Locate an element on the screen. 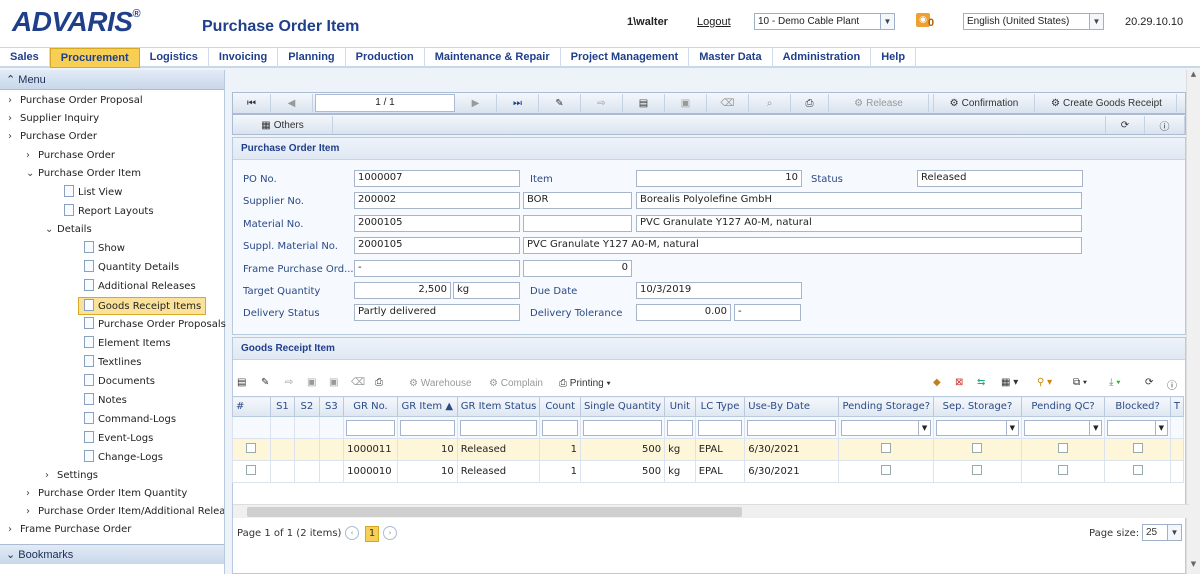 This screenshot has height=574, width=1200. page-number: 1 is located at coordinates (372, 534).